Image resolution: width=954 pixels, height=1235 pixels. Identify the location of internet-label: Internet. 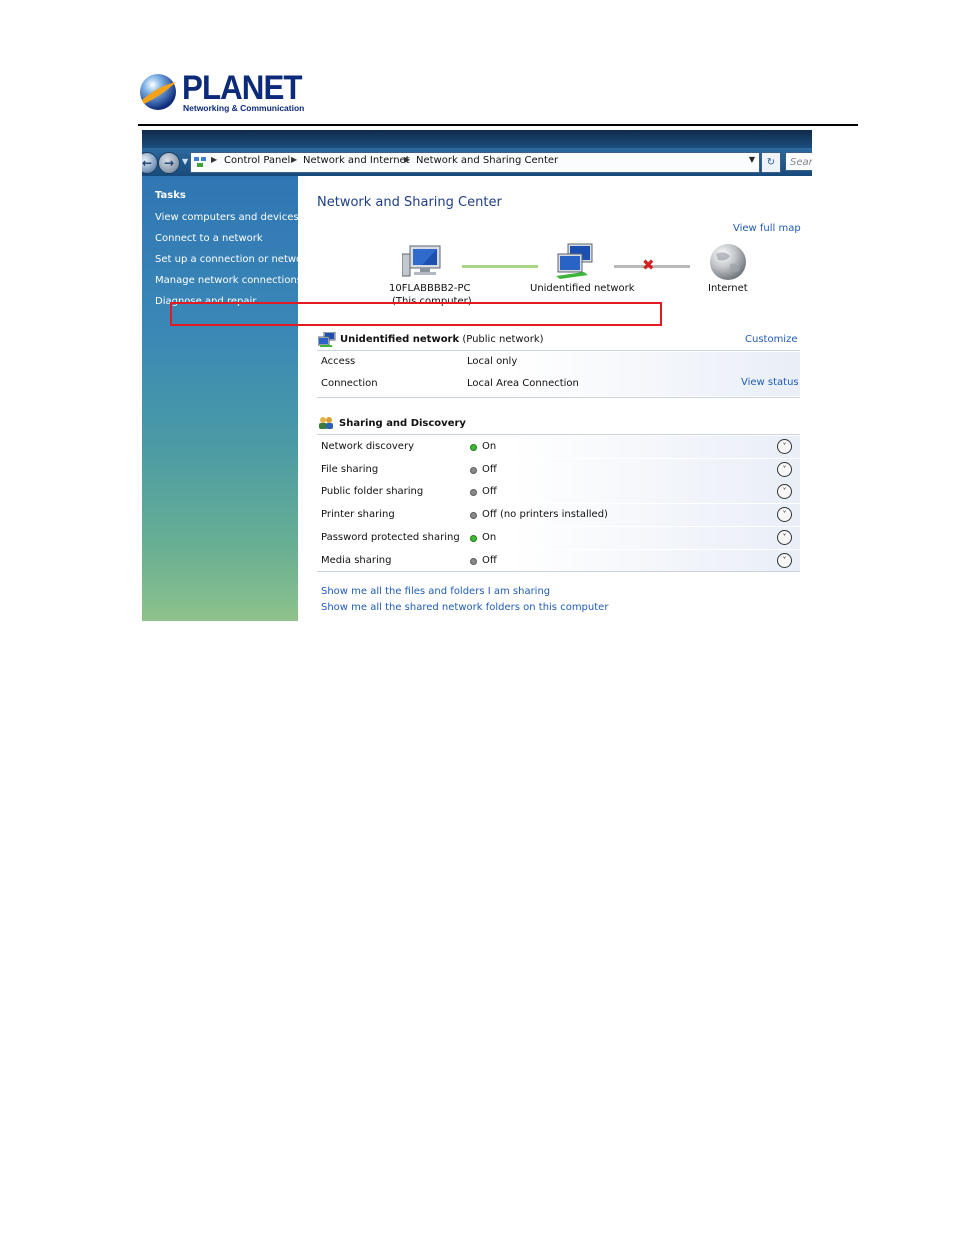
(728, 288).